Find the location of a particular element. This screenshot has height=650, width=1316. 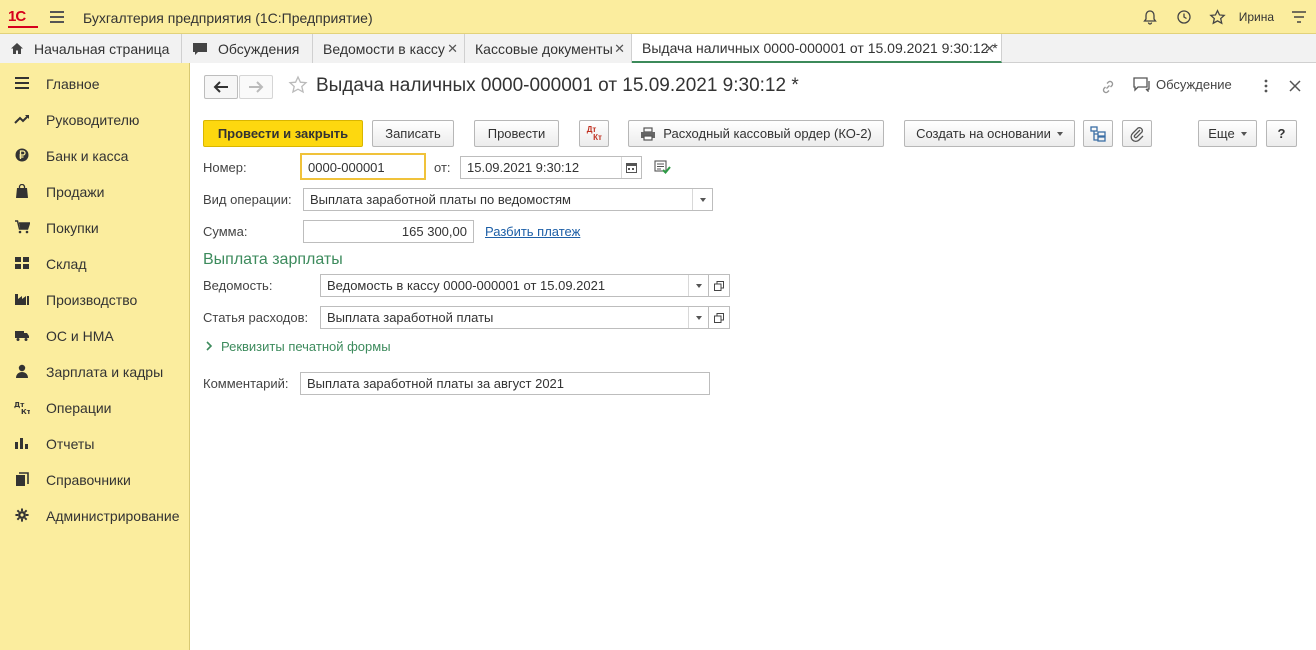

expense-item-value: Выплата заработной платы is located at coordinates (410, 317).